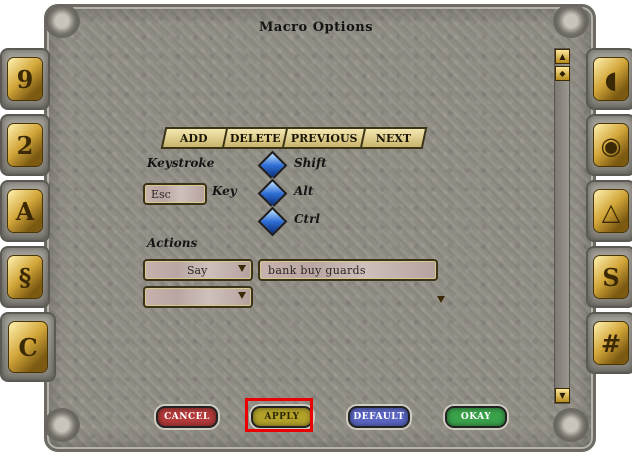  I want to click on tab-triangle: △, so click(609, 211).